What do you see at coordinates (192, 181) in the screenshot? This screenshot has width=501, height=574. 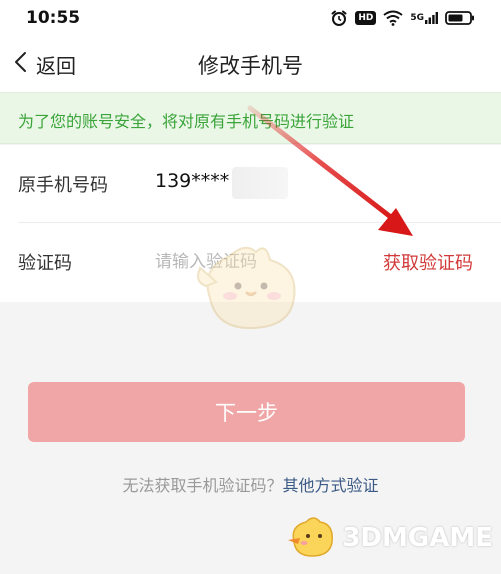 I see `original-phone-value: 139****` at bounding box center [192, 181].